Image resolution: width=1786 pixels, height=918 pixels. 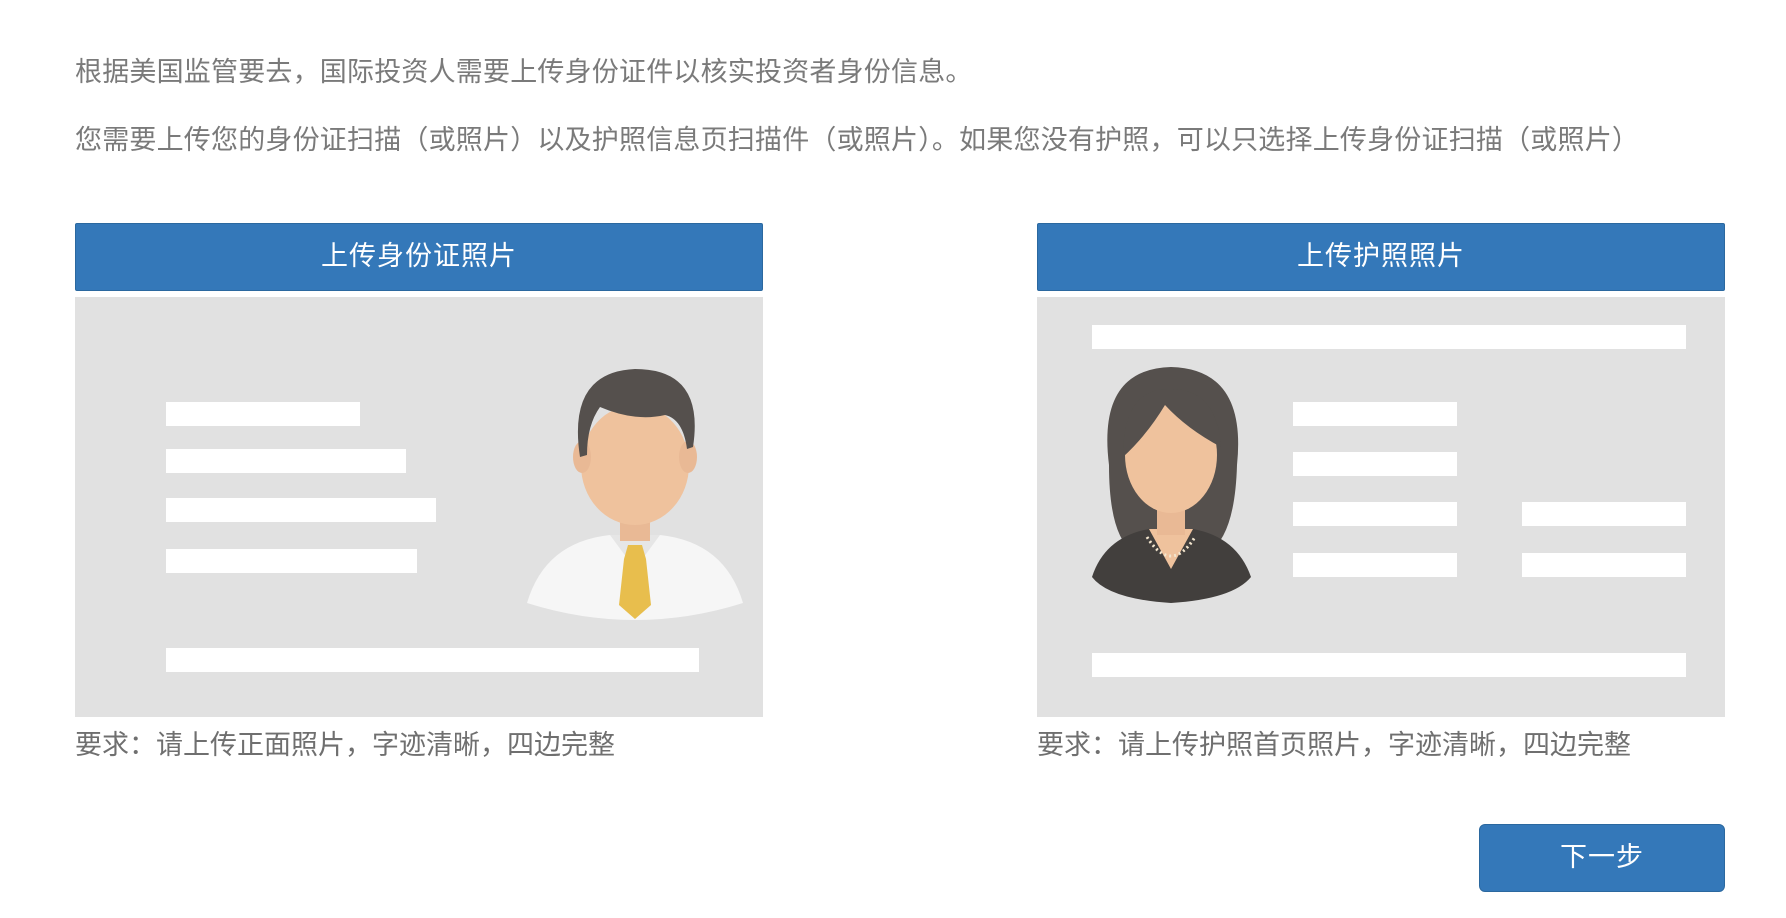 What do you see at coordinates (454, 520) in the screenshot?
I see `id-card-illustration-icon` at bounding box center [454, 520].